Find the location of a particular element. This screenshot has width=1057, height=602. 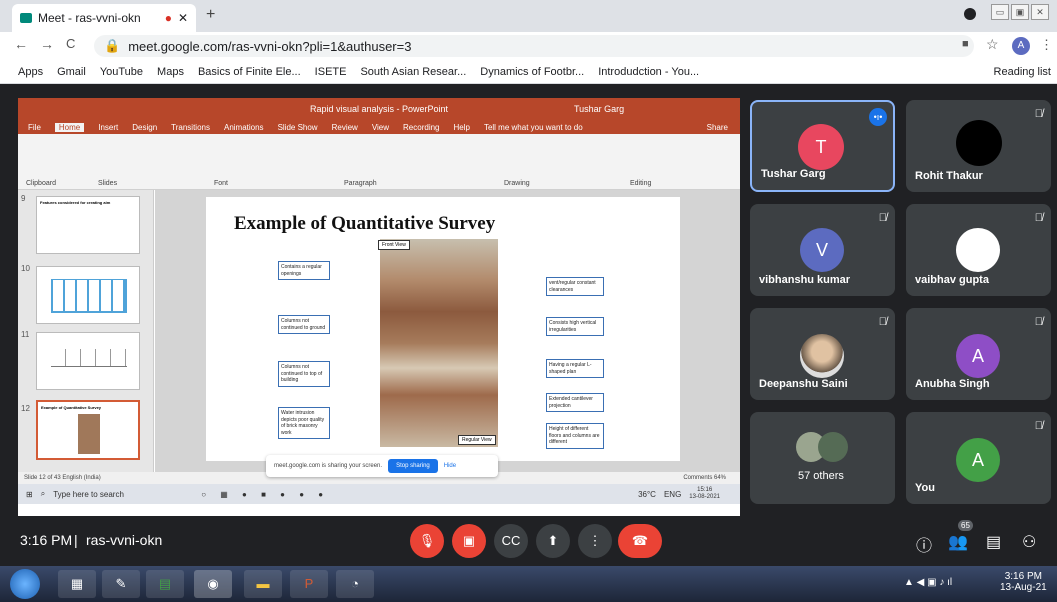

activities-icon: ⚇ is located at coordinates (1029, 542).